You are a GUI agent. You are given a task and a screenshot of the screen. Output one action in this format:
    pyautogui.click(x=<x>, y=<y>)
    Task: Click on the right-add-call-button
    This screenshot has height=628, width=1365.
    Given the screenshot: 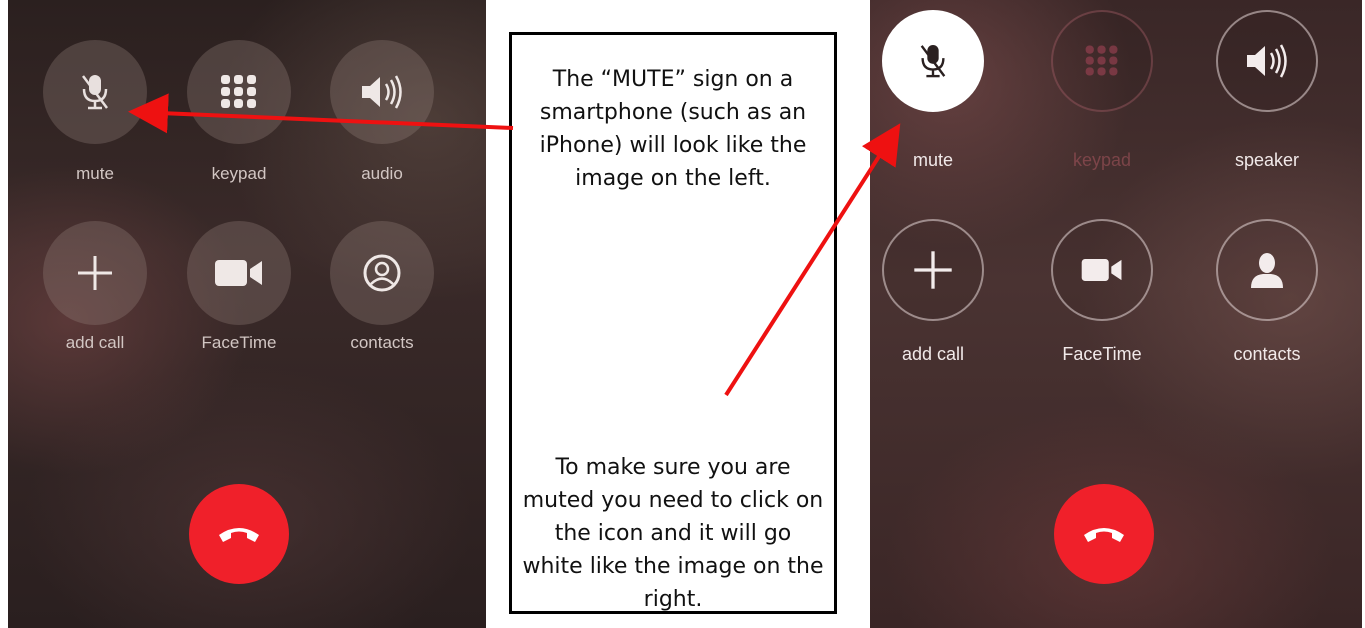 What is the action you would take?
    pyautogui.click(x=933, y=270)
    